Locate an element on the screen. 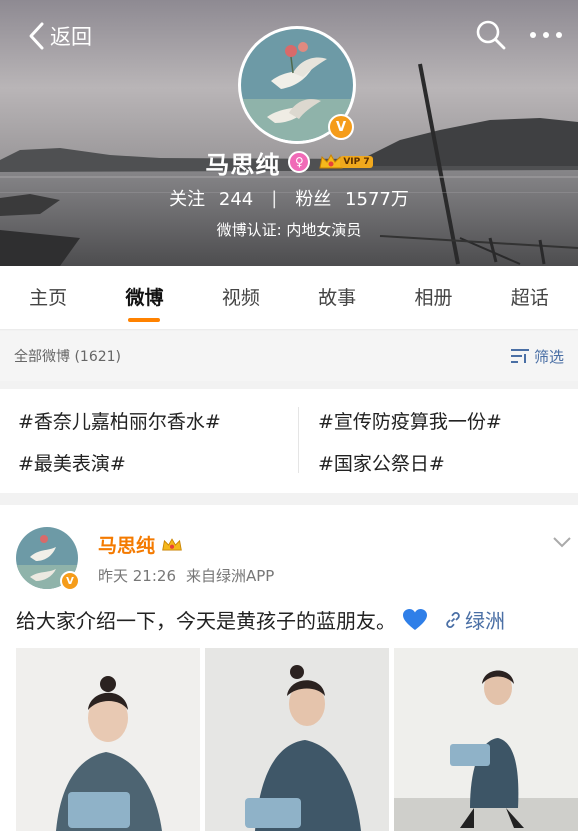 Image resolution: width=578 pixels, height=831 pixels. filter-icon is located at coordinates (519, 356).